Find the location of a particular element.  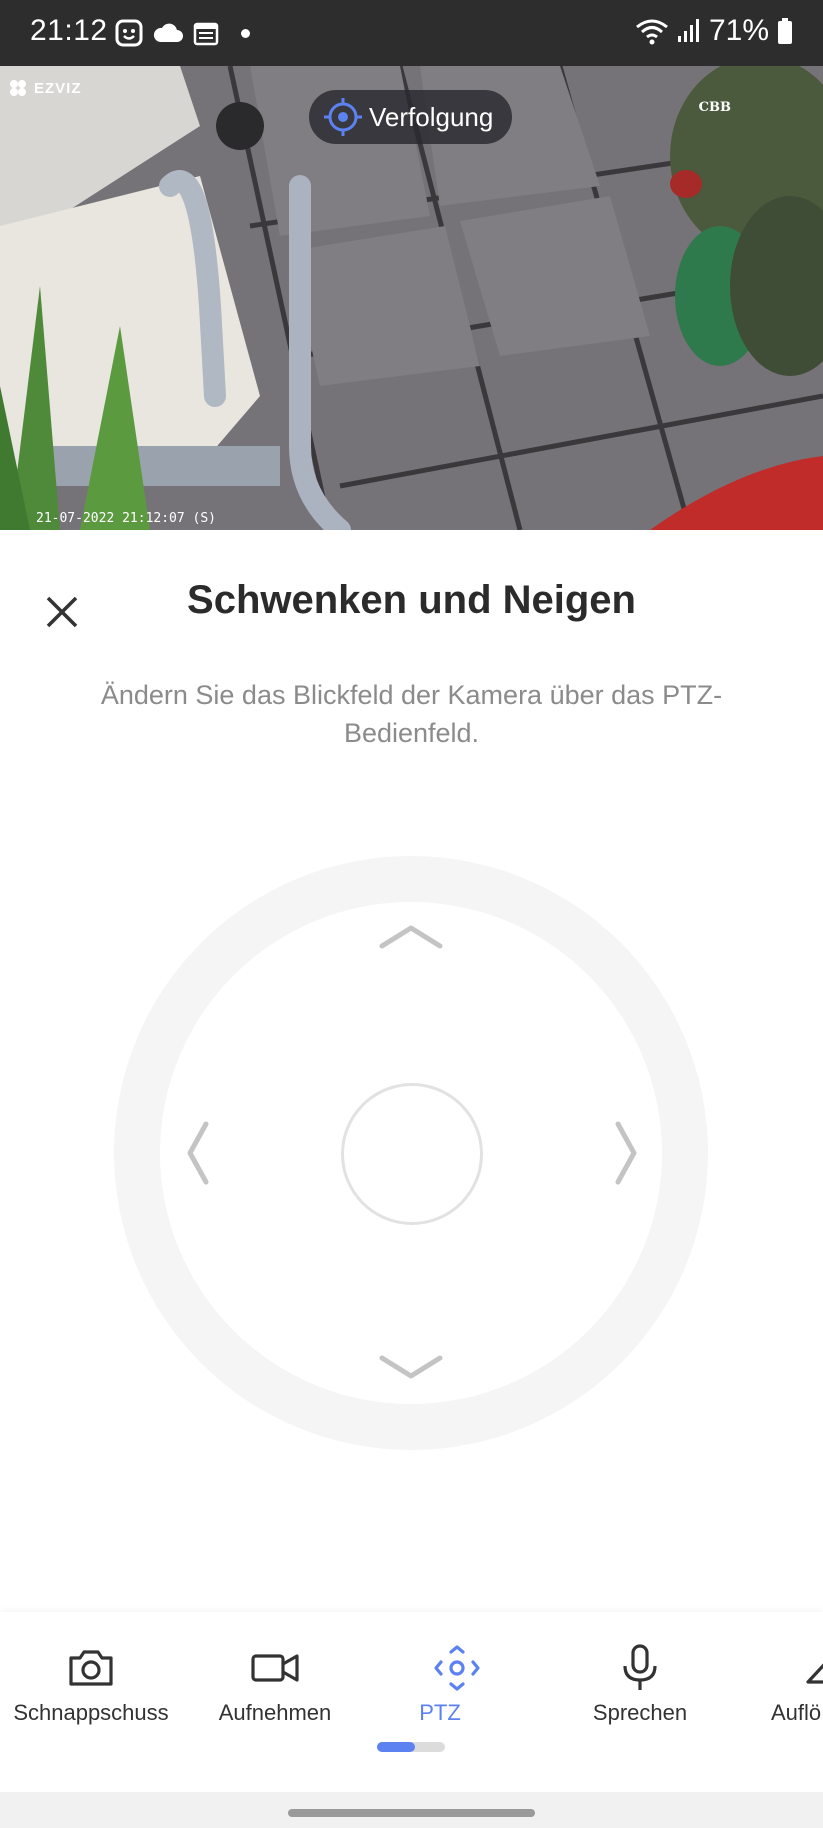

ptz-center-button is located at coordinates (412, 1154).